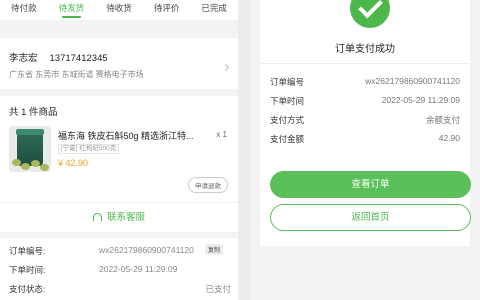 The width and height of the screenshot is (480, 300). Describe the element at coordinates (72, 10) in the screenshot. I see `tab-pending-shipment: 待发货` at that location.